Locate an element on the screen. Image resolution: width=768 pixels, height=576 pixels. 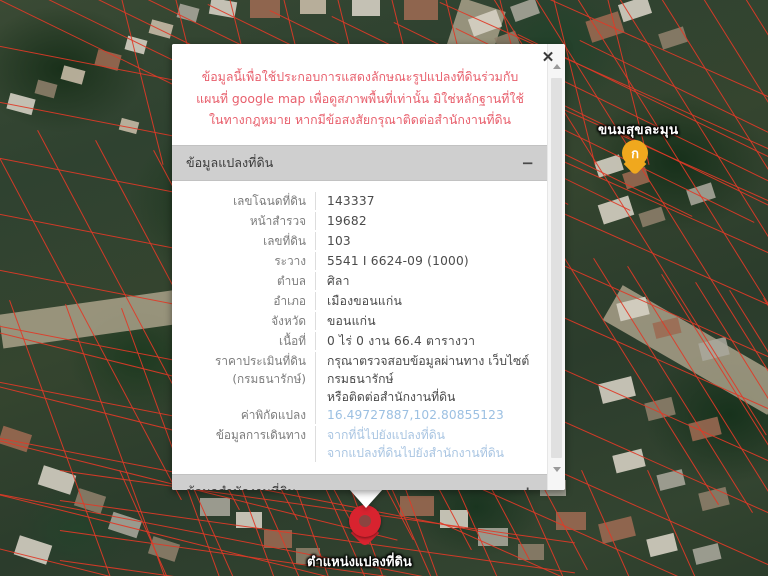
infowindow-pointer-tail is located at coordinates (366, 498).